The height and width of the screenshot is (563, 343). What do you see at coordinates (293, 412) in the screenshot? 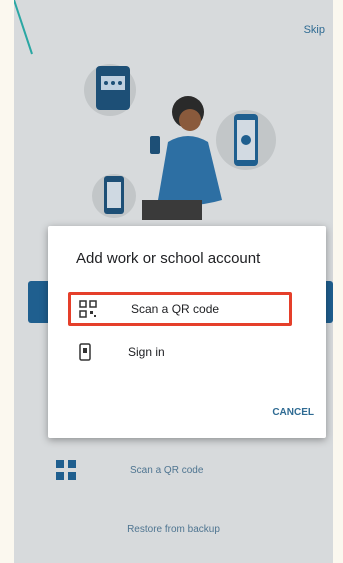
I see `cancel-button: CANCEL` at bounding box center [293, 412].